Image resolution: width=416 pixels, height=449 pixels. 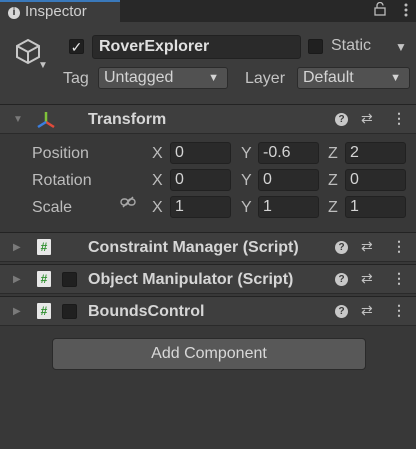 I want to click on rotation-label: Rotation, so click(x=62, y=180).